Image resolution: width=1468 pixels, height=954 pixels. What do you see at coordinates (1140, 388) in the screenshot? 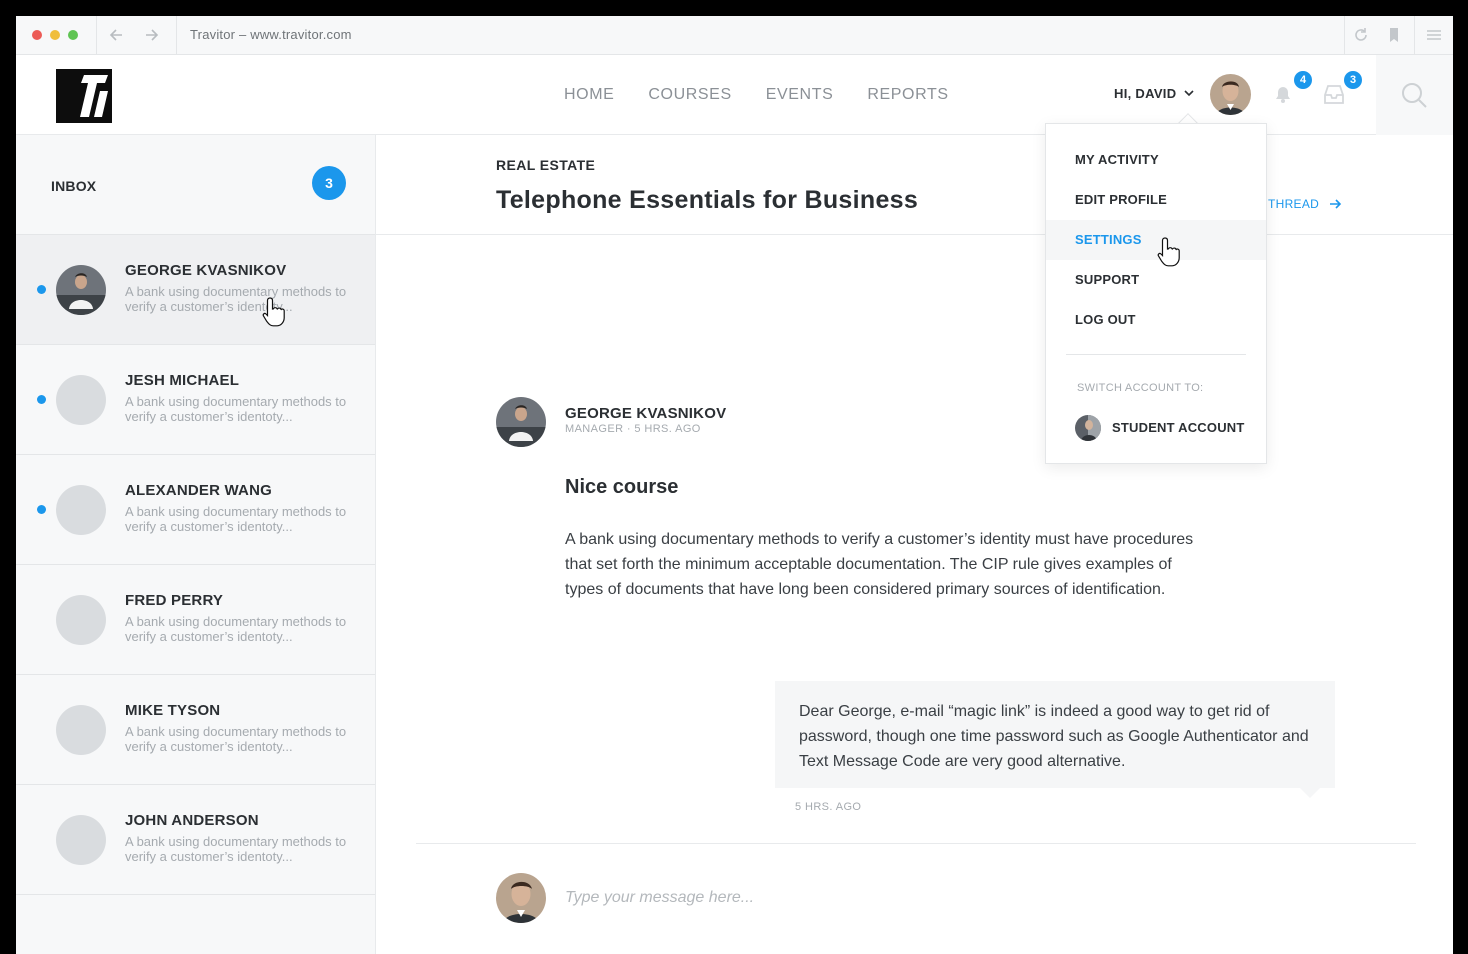
I see `switch-account-label: SWITCH ACCOUNT TO:` at bounding box center [1140, 388].